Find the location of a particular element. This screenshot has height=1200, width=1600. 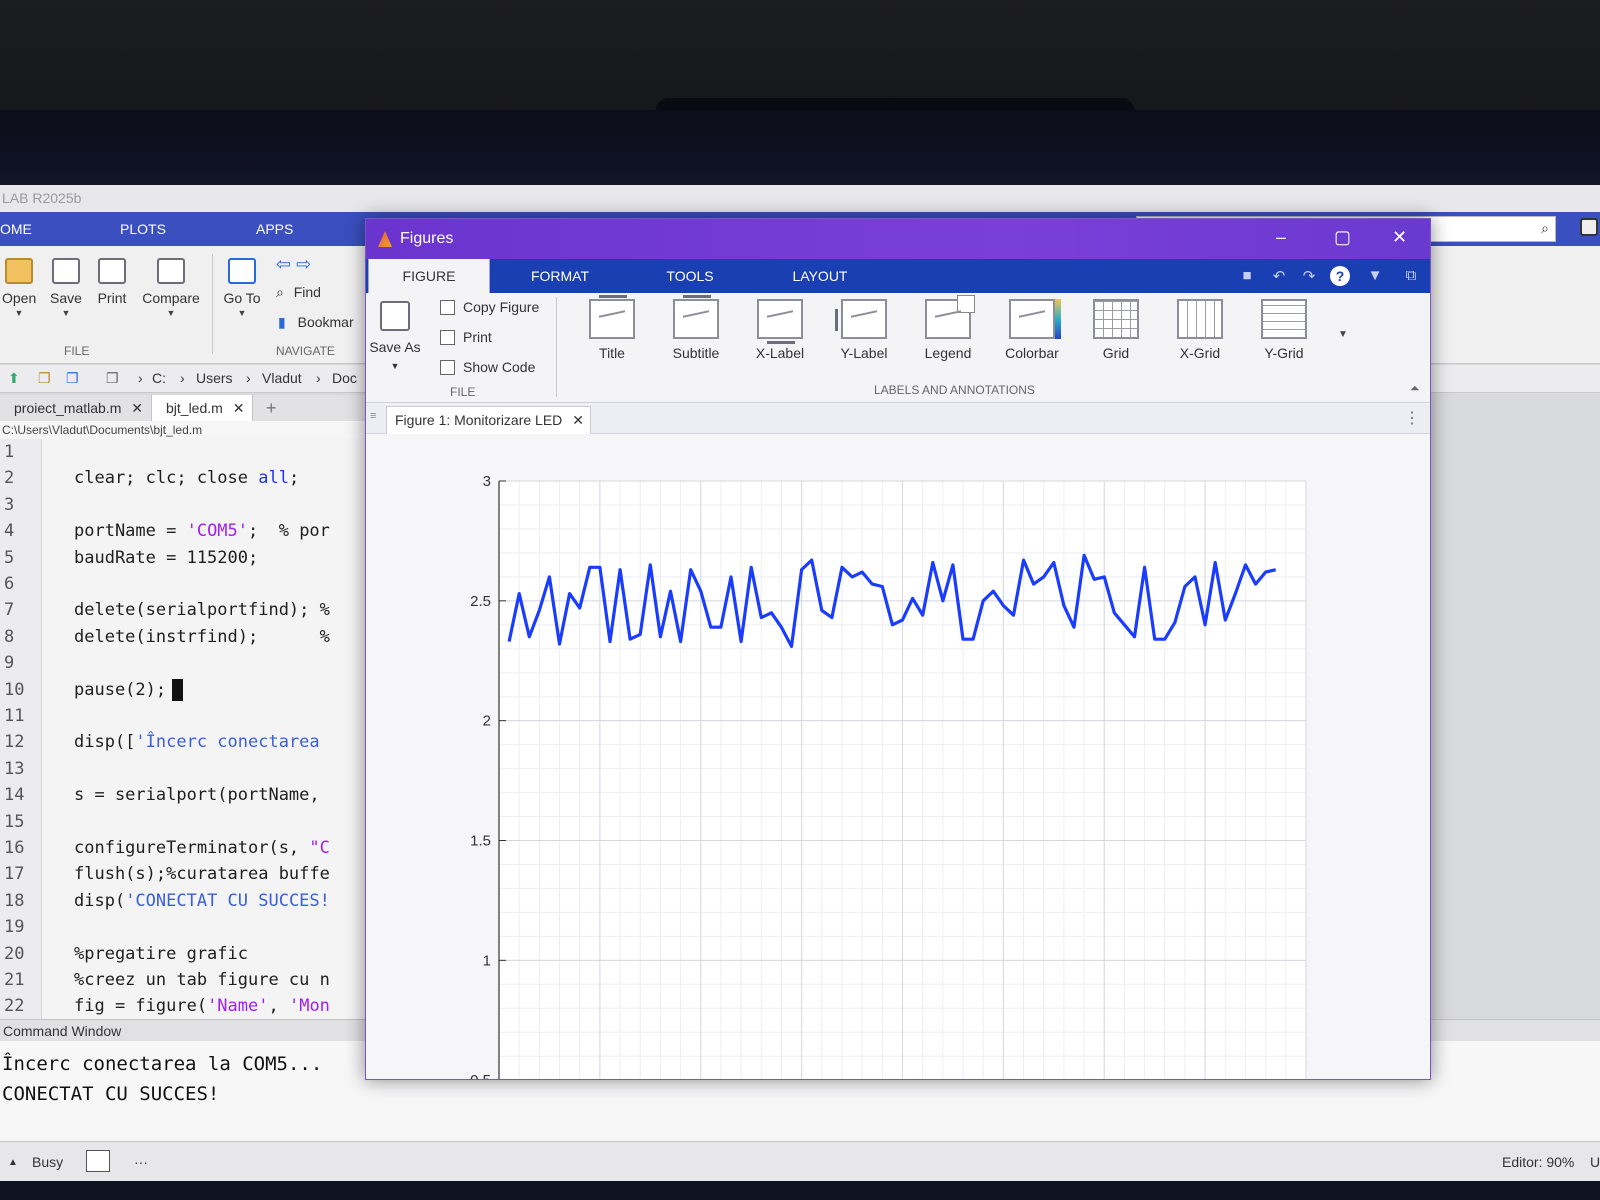

code-line: 18 disp('CONECTAT CU SUCCES! is located at coordinates (185, 901).